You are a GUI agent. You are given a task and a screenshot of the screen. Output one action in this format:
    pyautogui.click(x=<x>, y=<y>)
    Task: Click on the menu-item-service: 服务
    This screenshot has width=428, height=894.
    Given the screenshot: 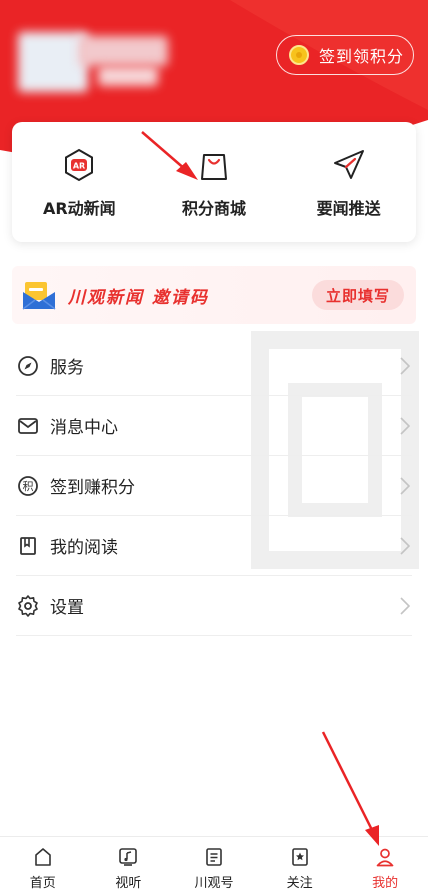 What is the action you would take?
    pyautogui.click(x=214, y=366)
    